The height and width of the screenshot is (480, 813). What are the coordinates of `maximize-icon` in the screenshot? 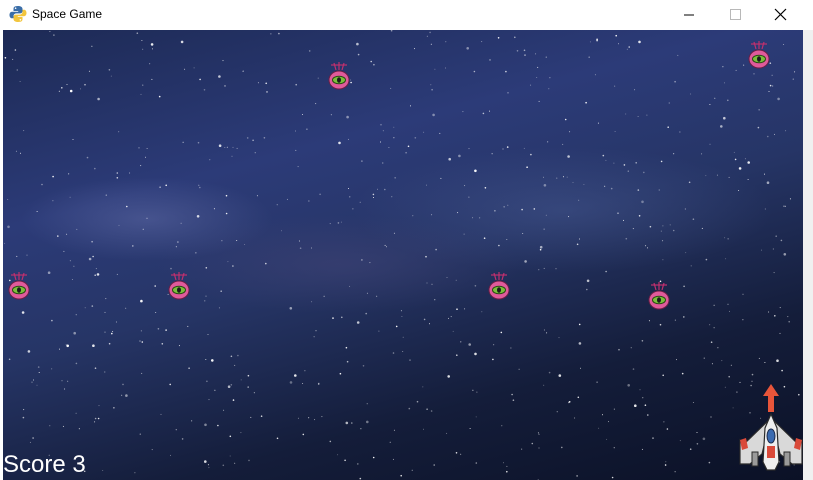 It's located at (735, 14).